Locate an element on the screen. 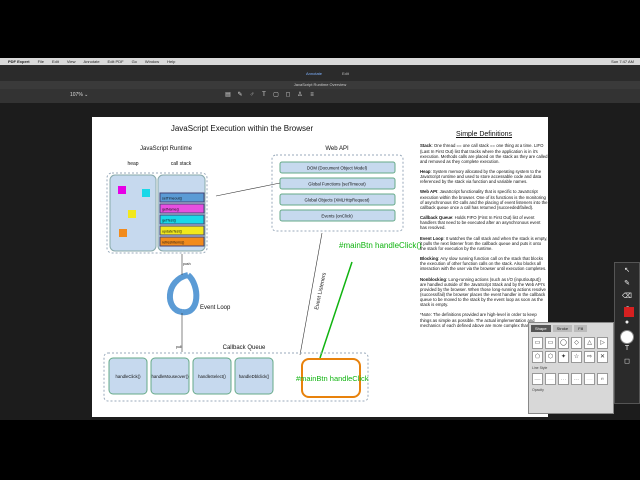 This screenshot has width=640, height=480. web-api-item-label: Events (onClick) is located at coordinates (337, 216).